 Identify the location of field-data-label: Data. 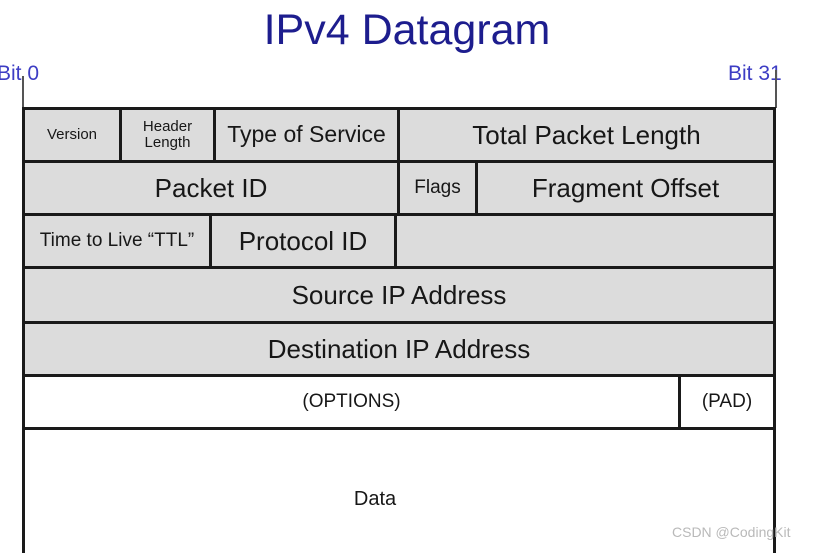
(375, 499).